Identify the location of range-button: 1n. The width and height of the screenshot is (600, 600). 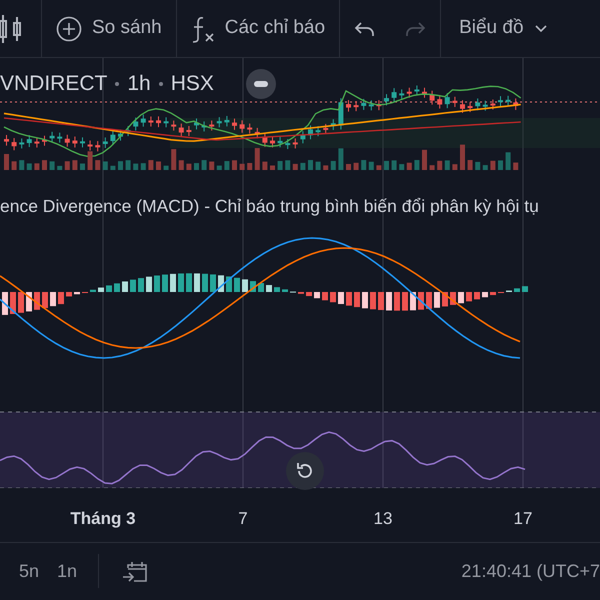
(67, 571).